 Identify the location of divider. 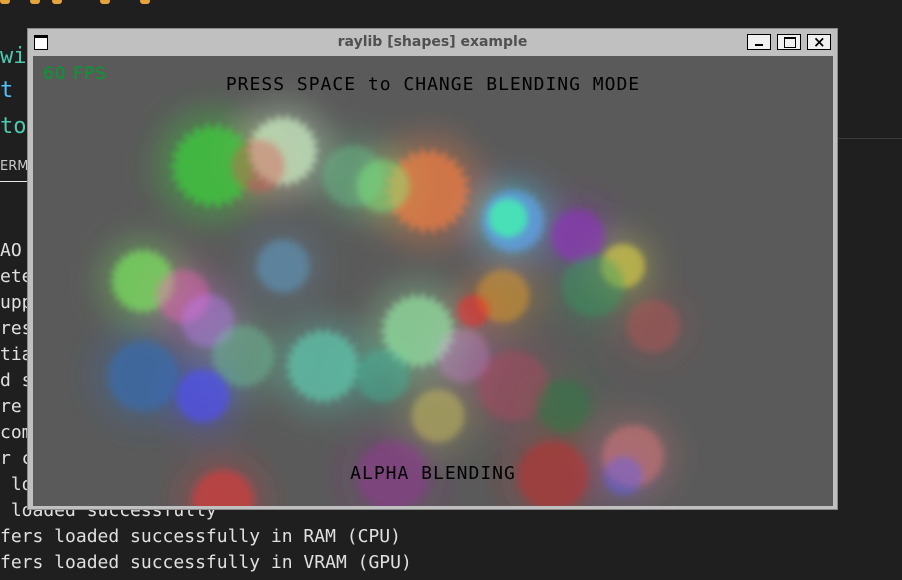
(869, 138).